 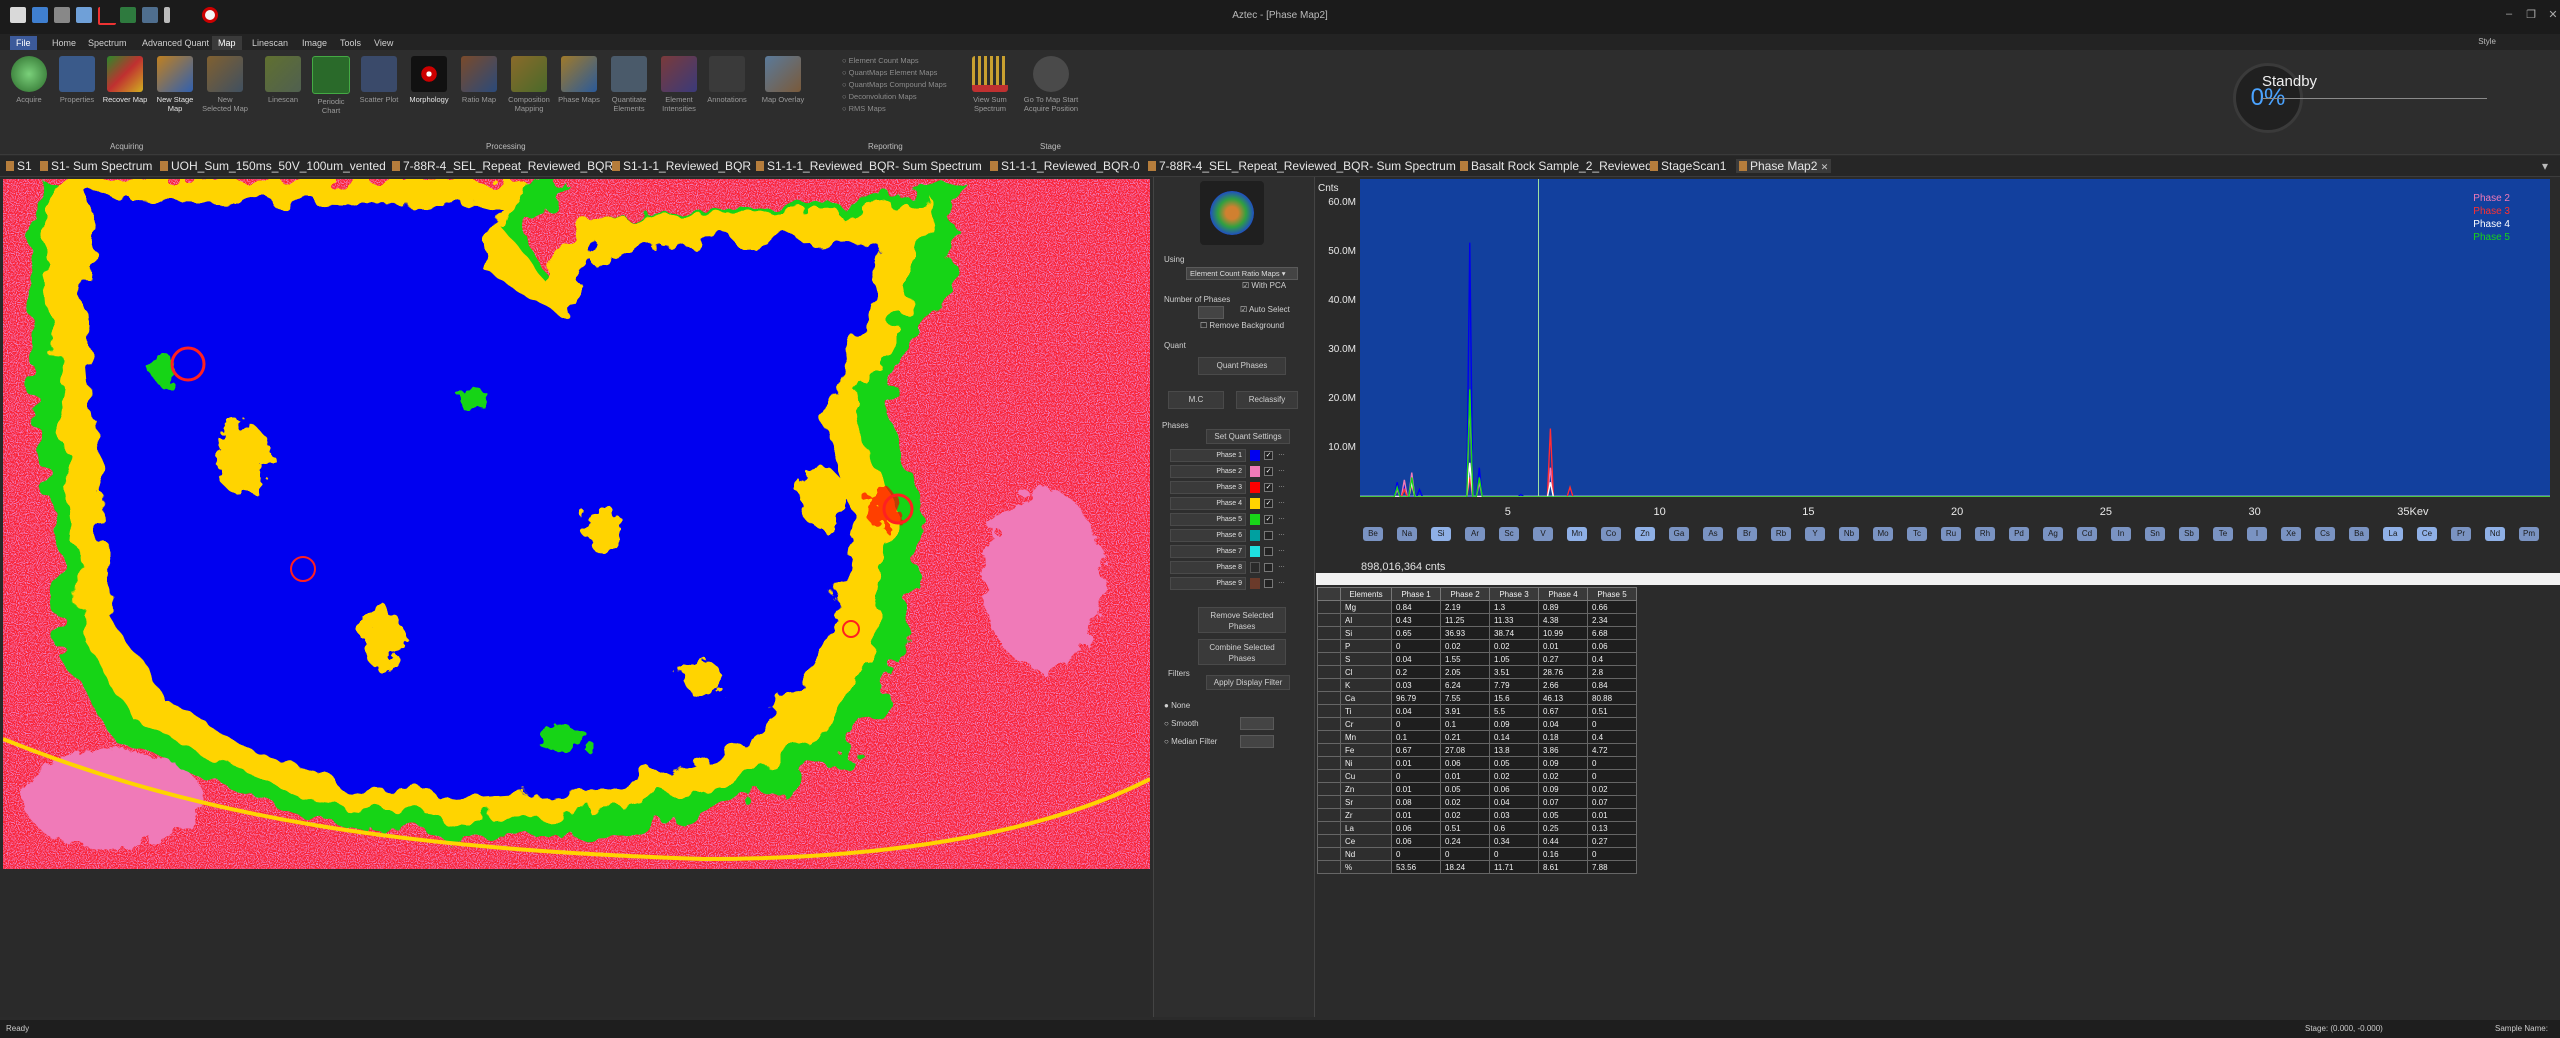 What do you see at coordinates (1477, 763) in the screenshot?
I see `table-row: Ni 0.01 0.06 0.05 0.09 0` at bounding box center [1477, 763].